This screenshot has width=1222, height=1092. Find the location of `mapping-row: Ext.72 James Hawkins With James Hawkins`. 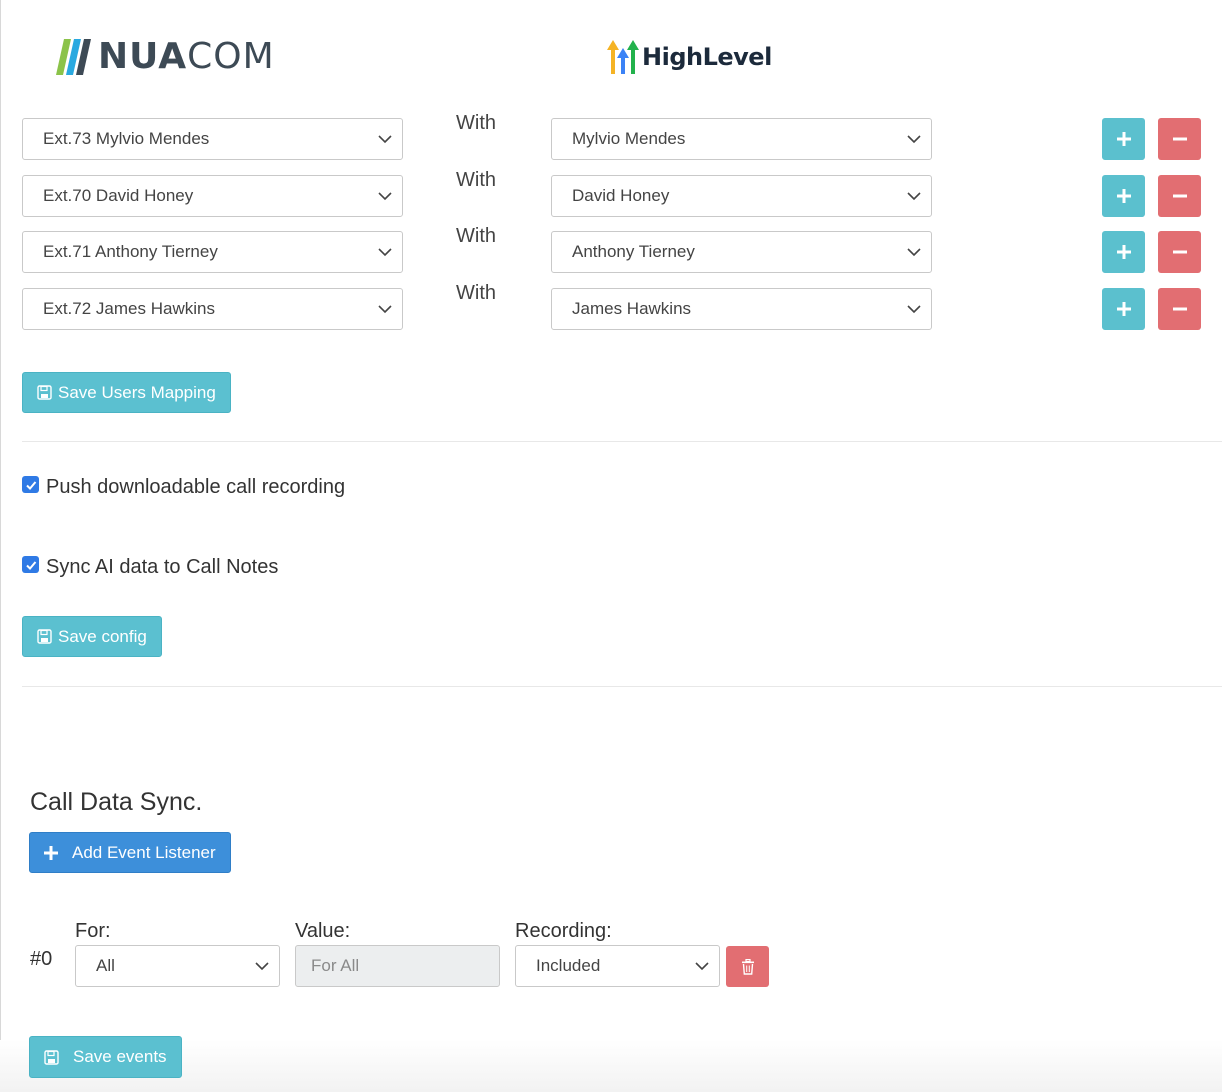

mapping-row: Ext.72 James Hawkins With James Hawkins is located at coordinates (612, 306).